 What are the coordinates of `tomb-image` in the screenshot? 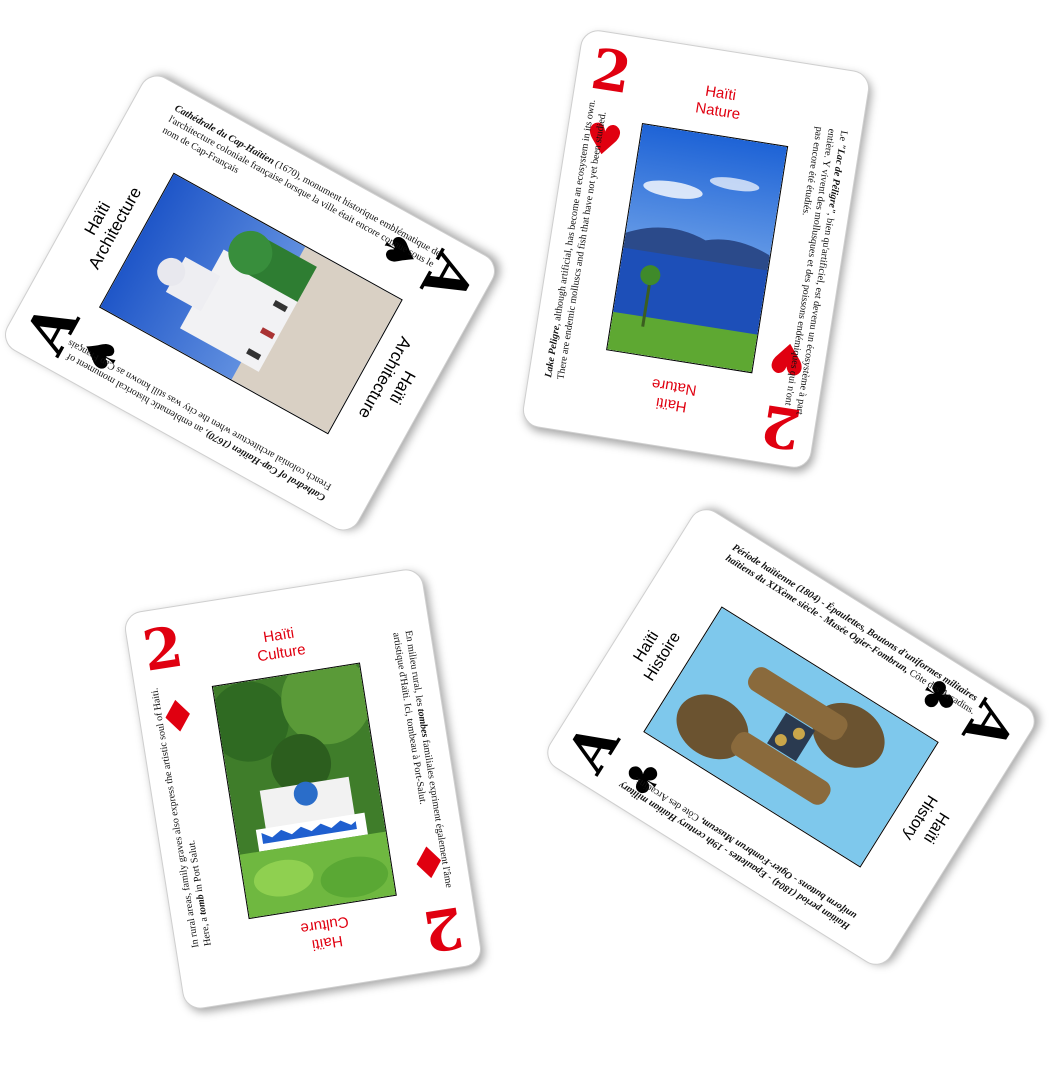 It's located at (303, 790).